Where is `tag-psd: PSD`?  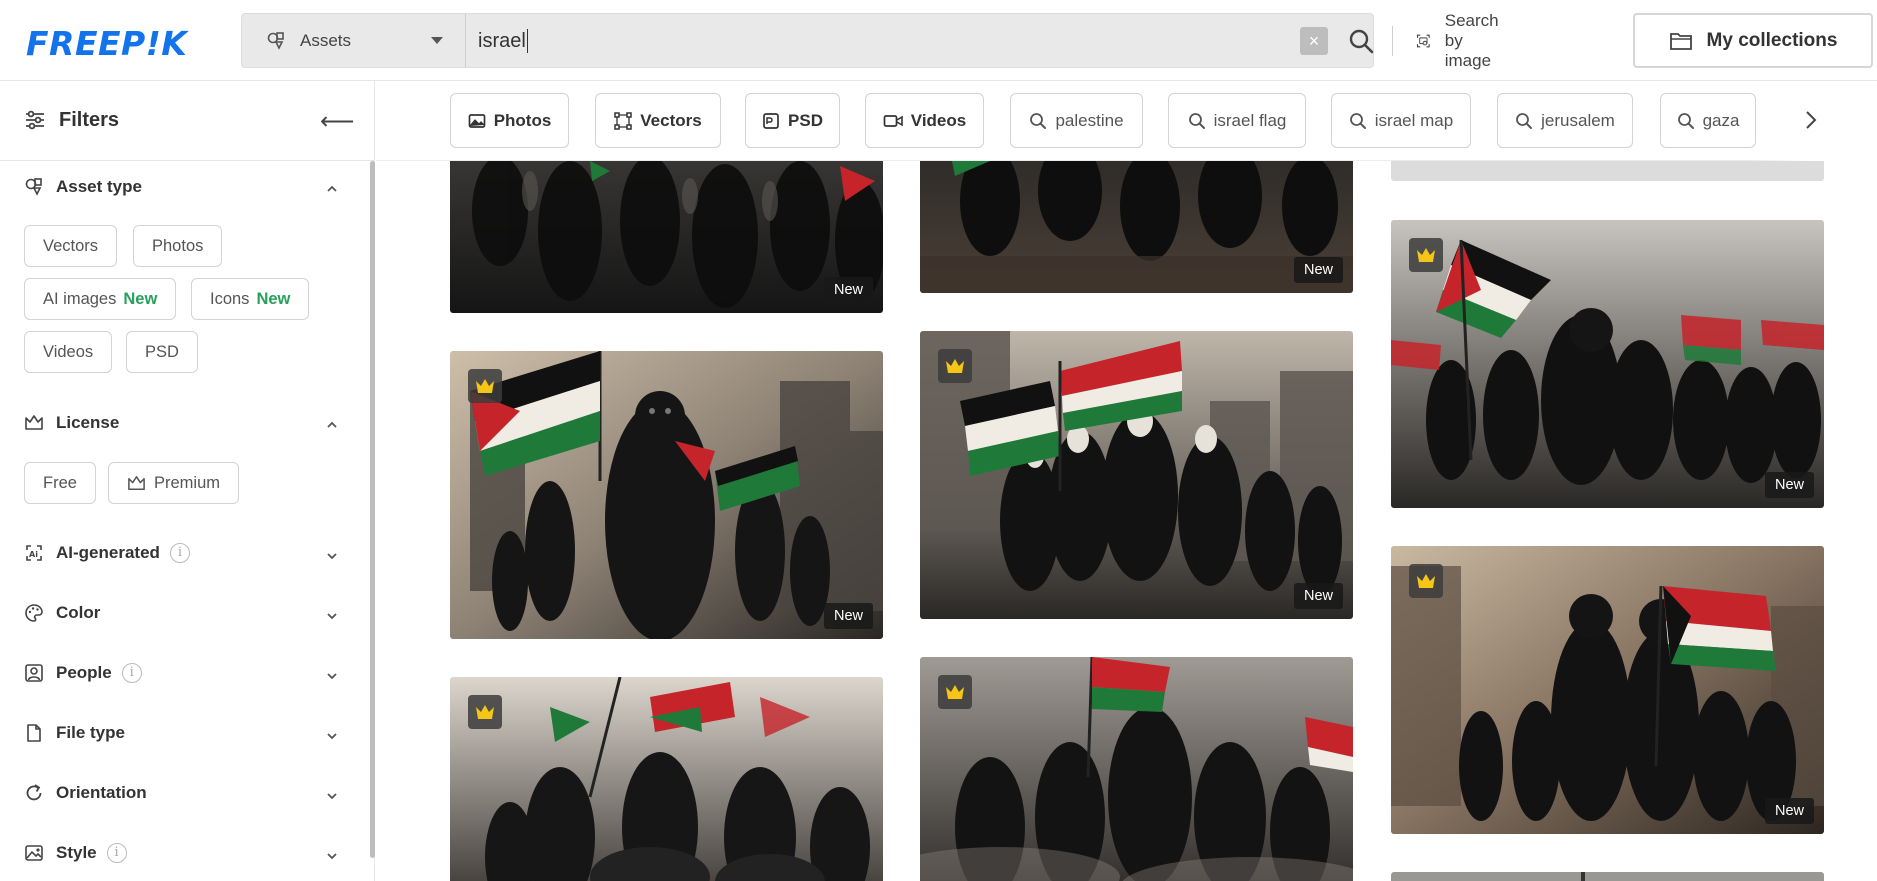 tag-psd: PSD is located at coordinates (792, 120).